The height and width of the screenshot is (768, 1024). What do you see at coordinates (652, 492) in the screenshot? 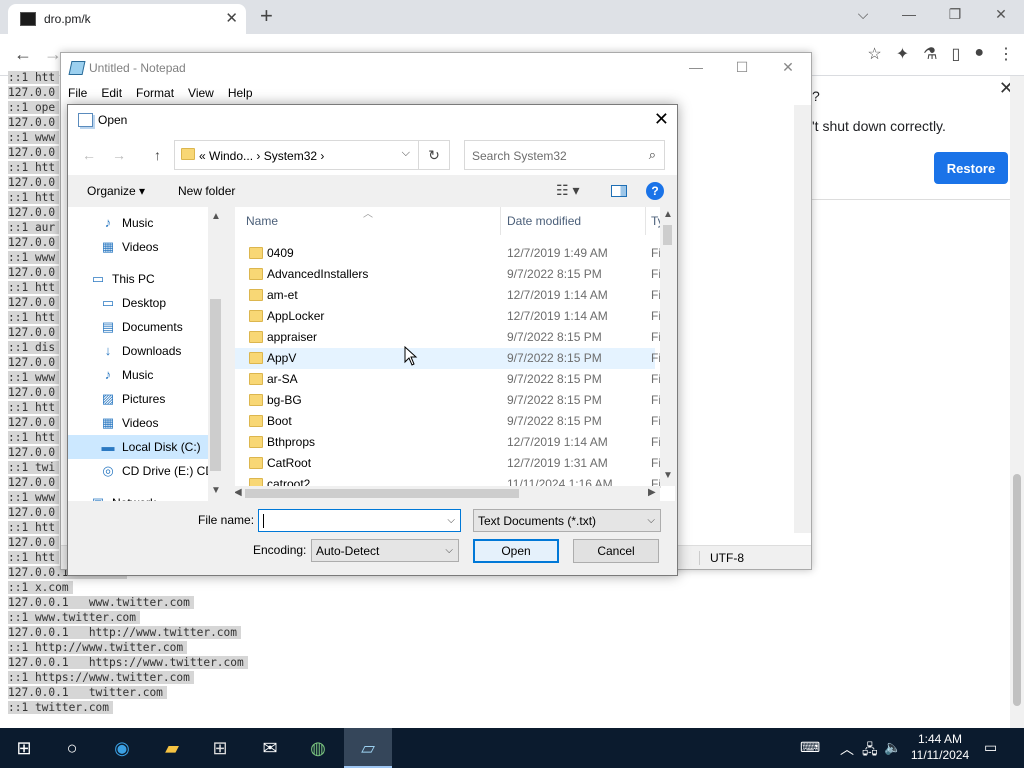
I see `scroll-right-icon: ▶` at bounding box center [652, 492].